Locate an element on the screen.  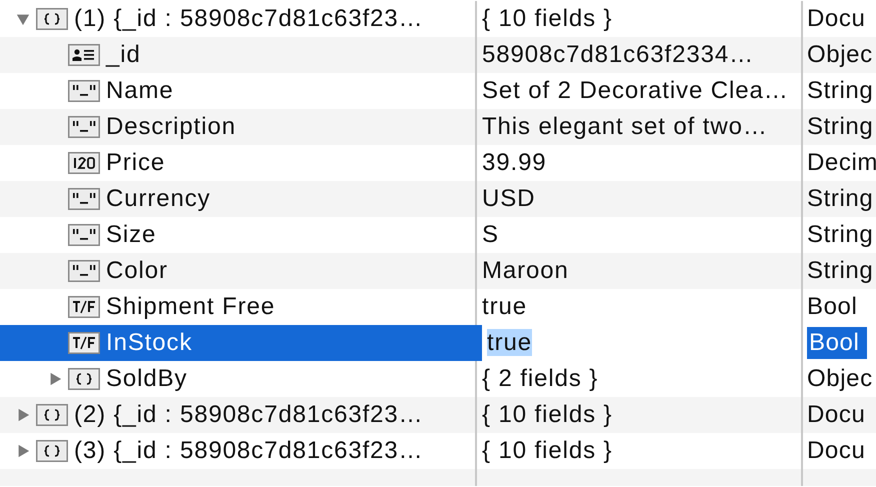
value-cell-text: S is located at coordinates (490, 235).